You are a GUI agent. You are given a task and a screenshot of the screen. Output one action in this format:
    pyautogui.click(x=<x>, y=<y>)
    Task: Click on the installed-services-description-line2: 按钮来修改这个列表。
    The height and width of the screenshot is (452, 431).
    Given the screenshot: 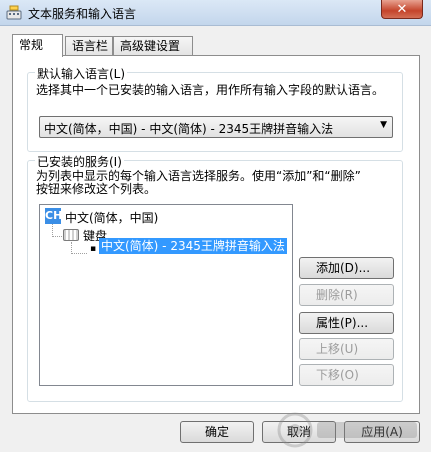 What is the action you would take?
    pyautogui.click(x=96, y=189)
    